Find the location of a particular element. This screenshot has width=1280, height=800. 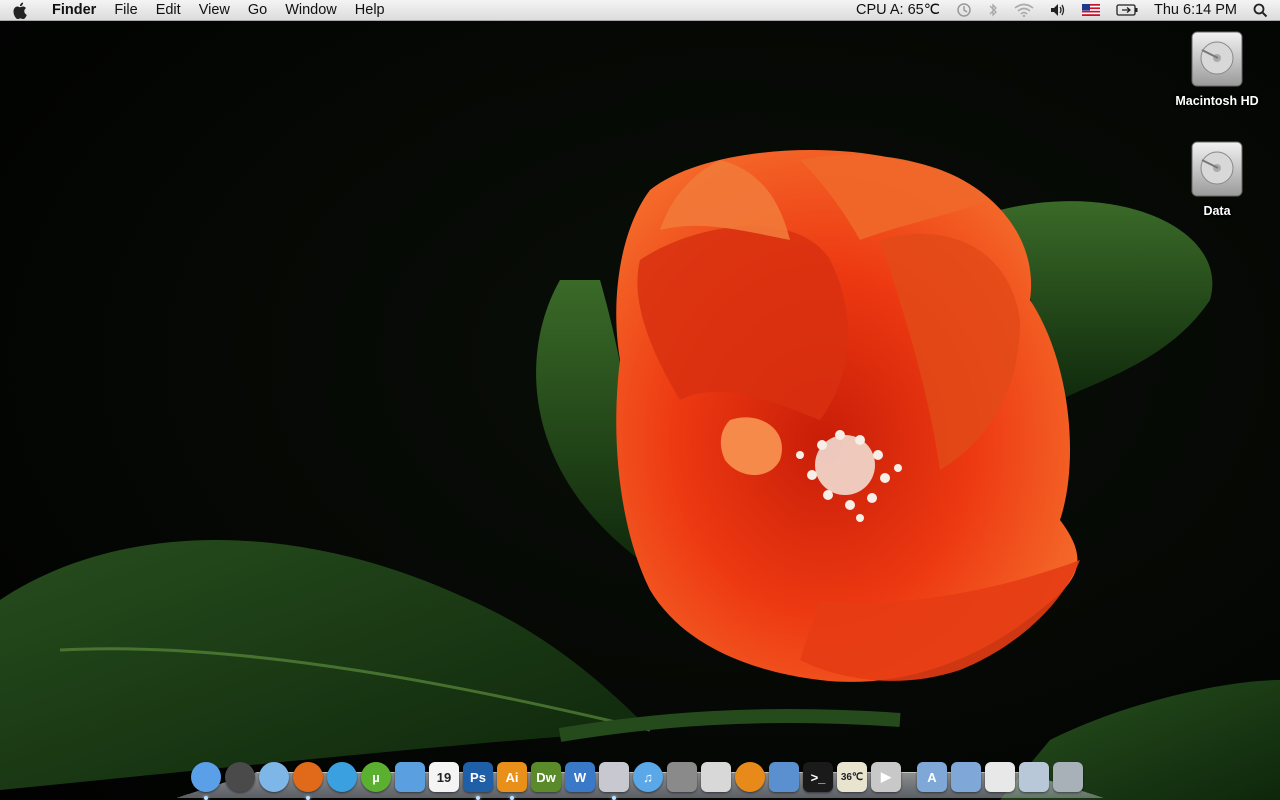

dock-item-dreamweaver: Dw is located at coordinates (546, 777).